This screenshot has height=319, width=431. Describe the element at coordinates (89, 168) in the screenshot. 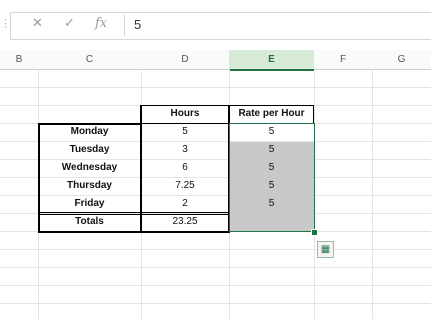

I see `day-label: Wednesday` at that location.